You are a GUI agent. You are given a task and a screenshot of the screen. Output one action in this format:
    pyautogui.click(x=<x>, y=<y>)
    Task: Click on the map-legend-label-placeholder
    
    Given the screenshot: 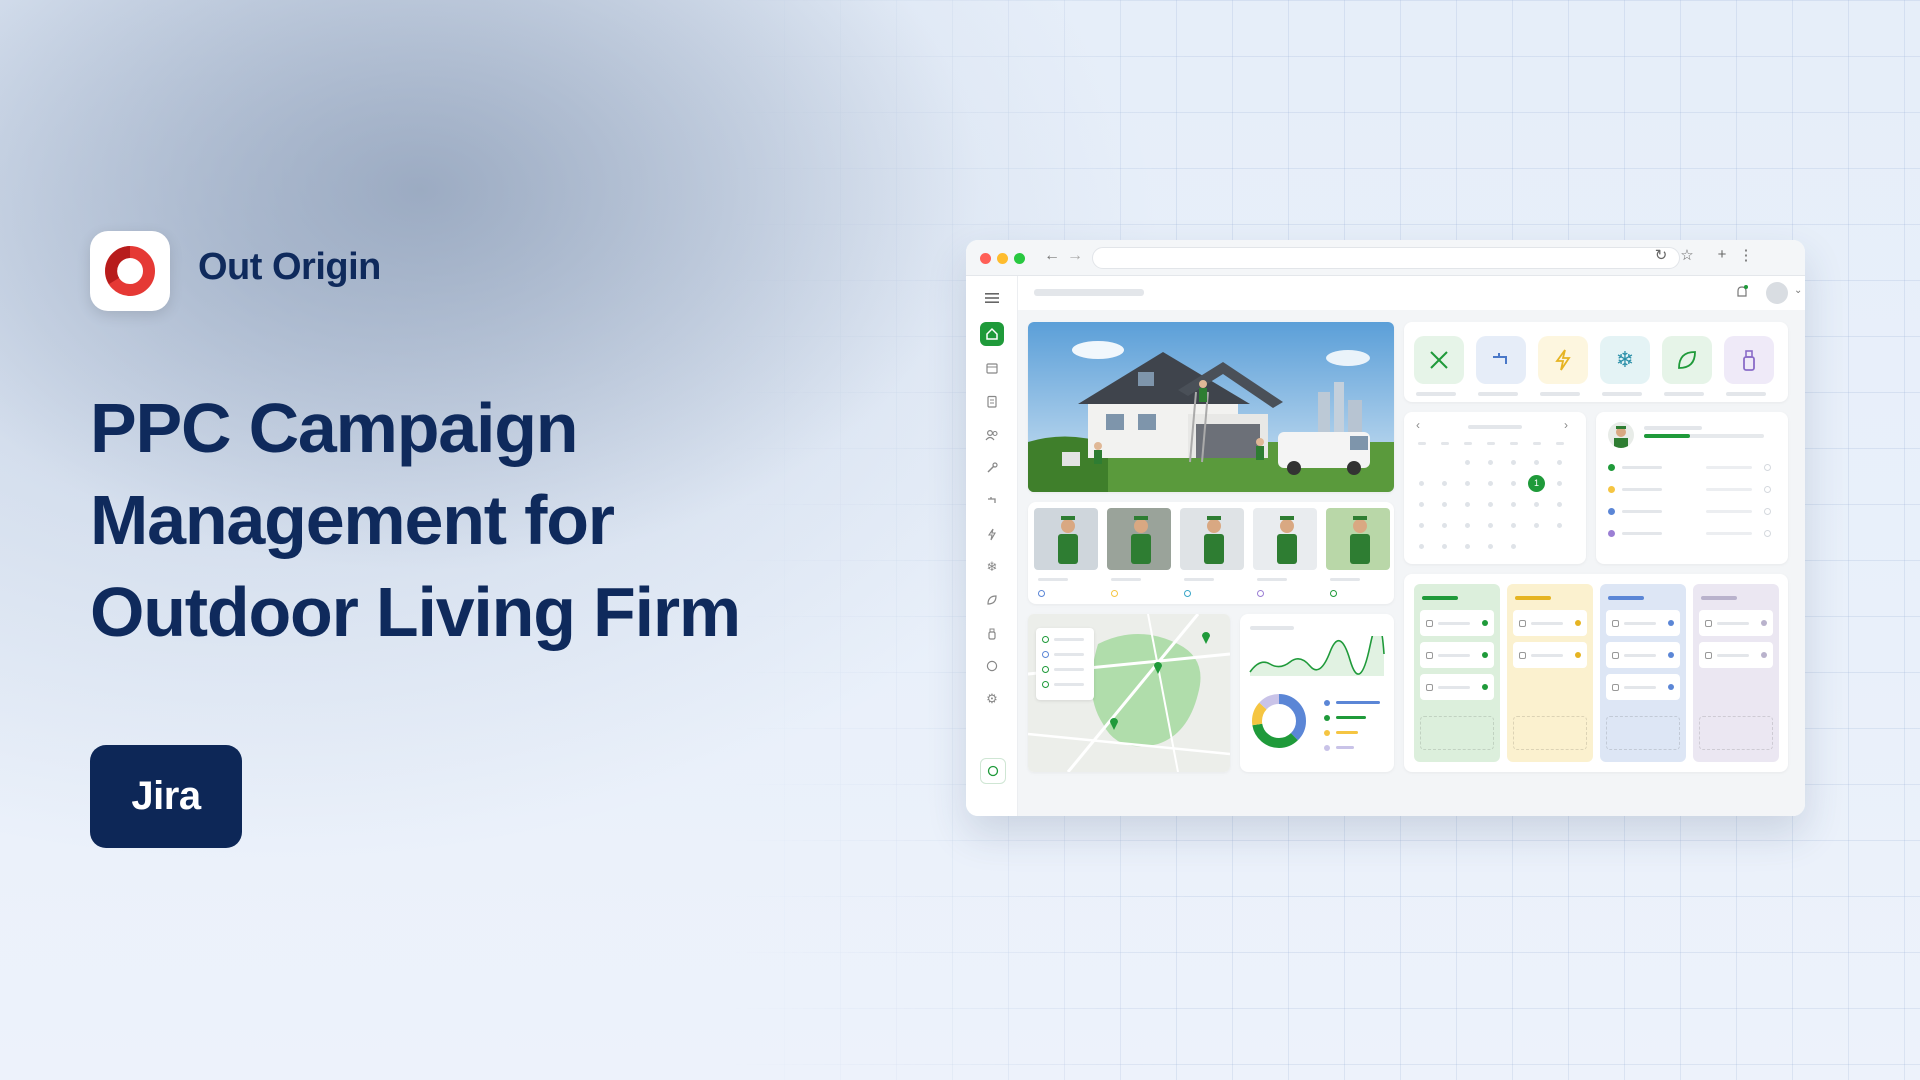 What is the action you would take?
    pyautogui.click(x=1069, y=654)
    